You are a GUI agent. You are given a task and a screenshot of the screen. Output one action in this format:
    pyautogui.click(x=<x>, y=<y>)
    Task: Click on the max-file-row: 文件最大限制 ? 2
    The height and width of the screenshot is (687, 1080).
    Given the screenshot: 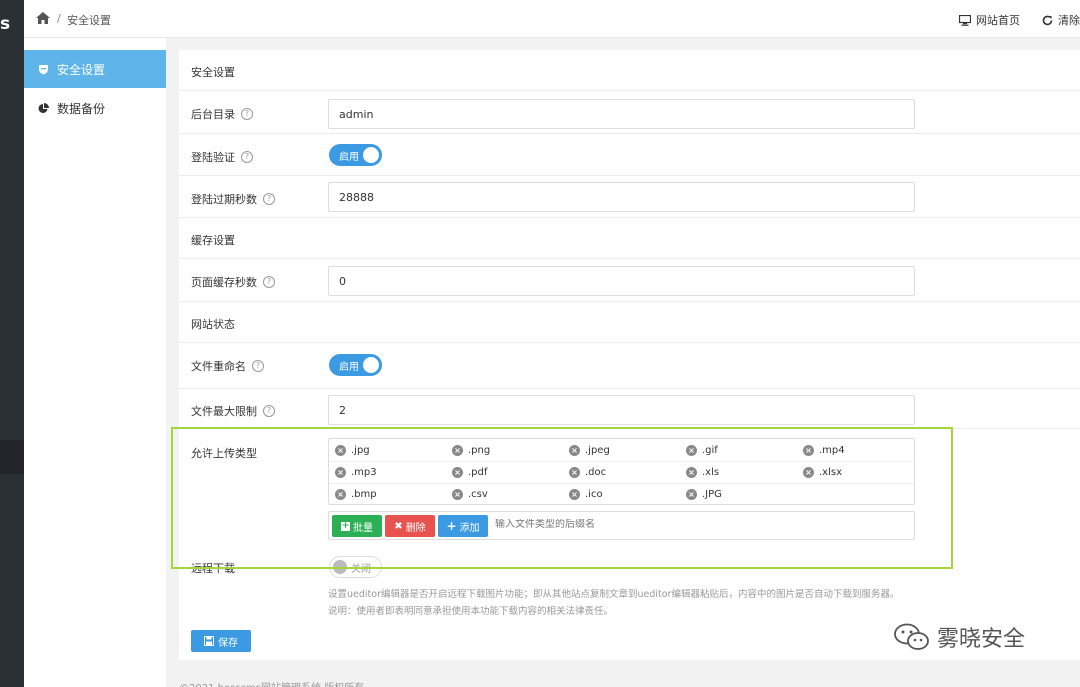 What is the action you would take?
    pyautogui.click(x=629, y=409)
    